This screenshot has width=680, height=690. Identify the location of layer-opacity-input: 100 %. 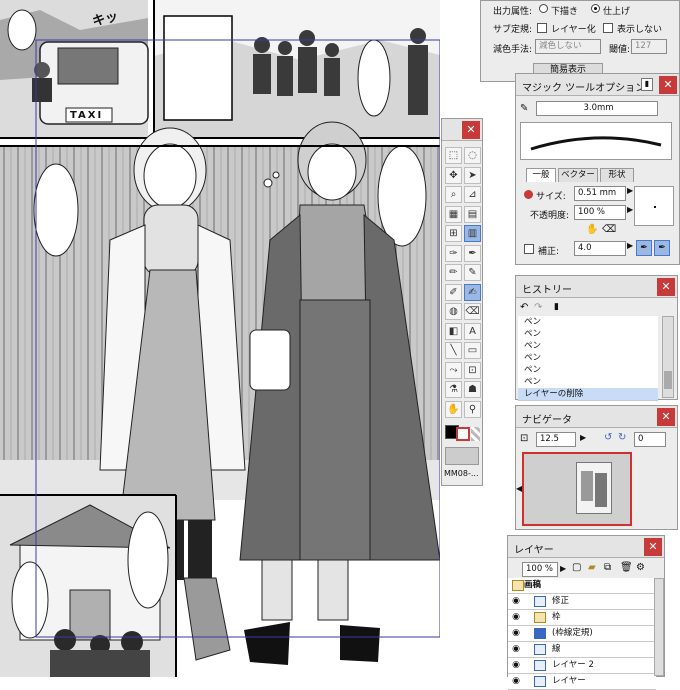
(540, 569).